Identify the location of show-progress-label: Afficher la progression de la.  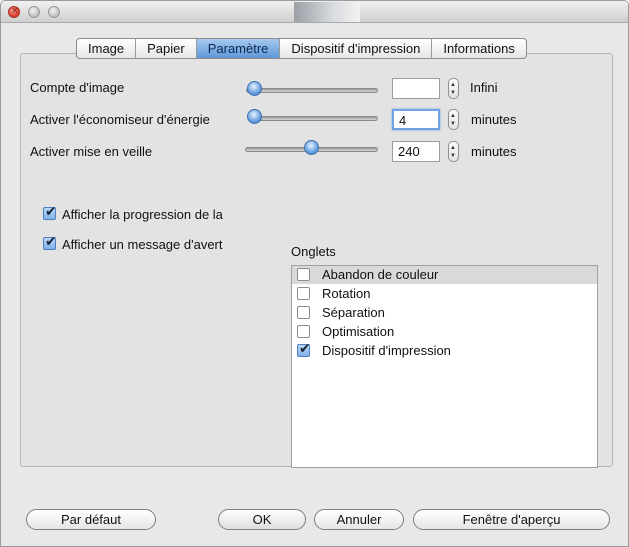
(142, 214).